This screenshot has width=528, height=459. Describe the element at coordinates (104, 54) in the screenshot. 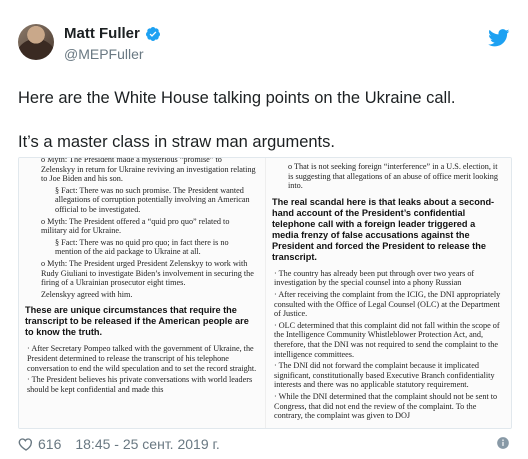

I see `author-handle: @MEPFuller` at that location.